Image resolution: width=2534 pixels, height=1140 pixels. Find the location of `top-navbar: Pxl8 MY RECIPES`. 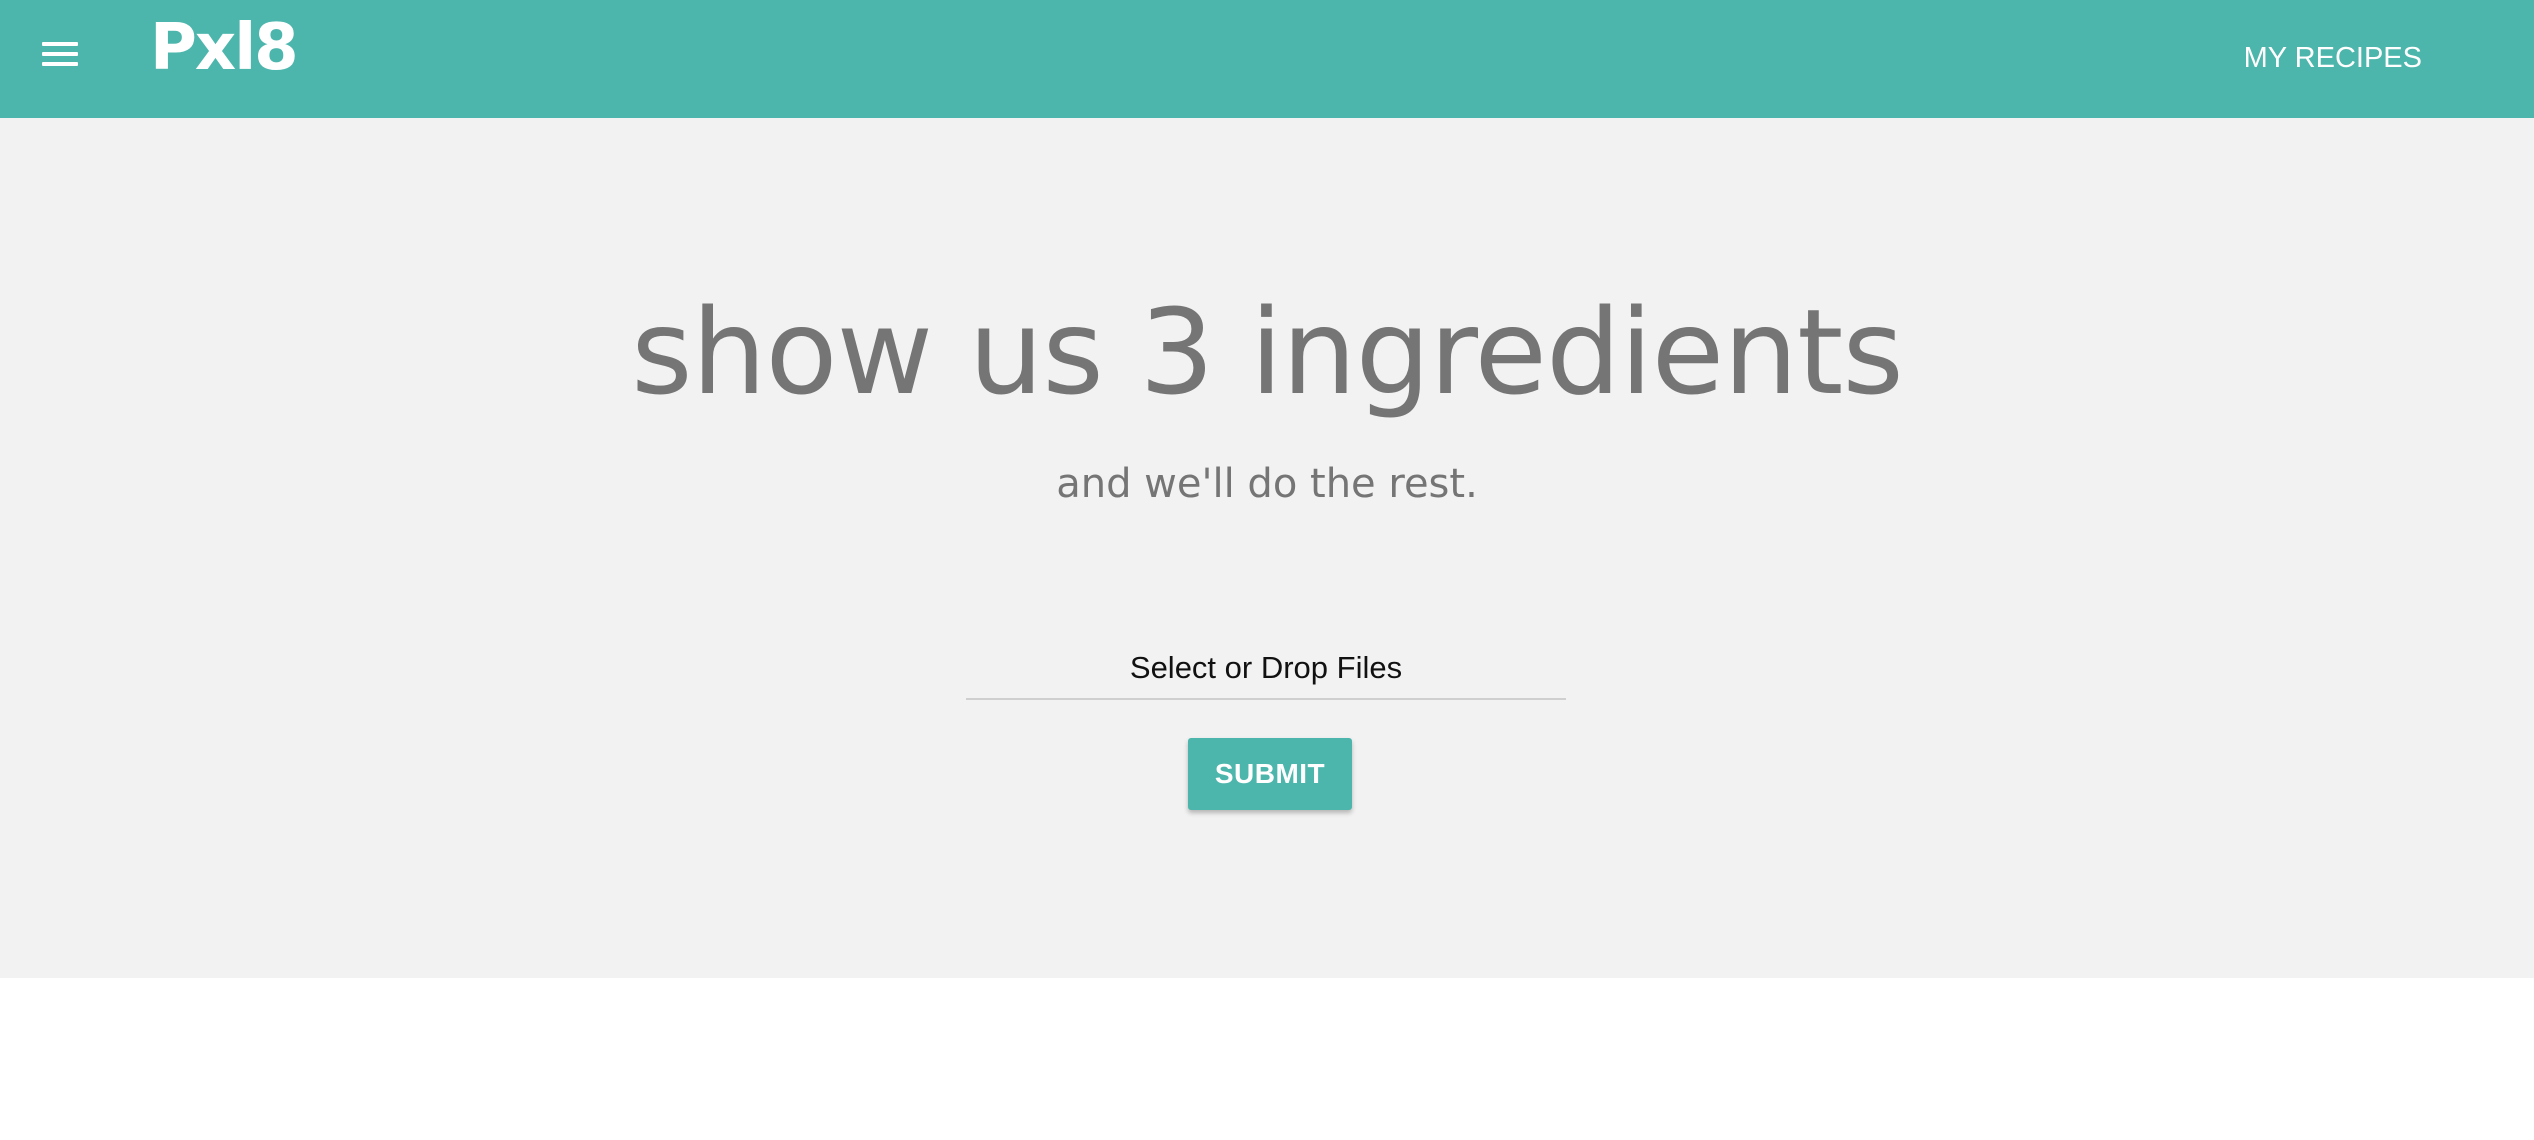

top-navbar: Pxl8 MY RECIPES is located at coordinates (1267, 59).